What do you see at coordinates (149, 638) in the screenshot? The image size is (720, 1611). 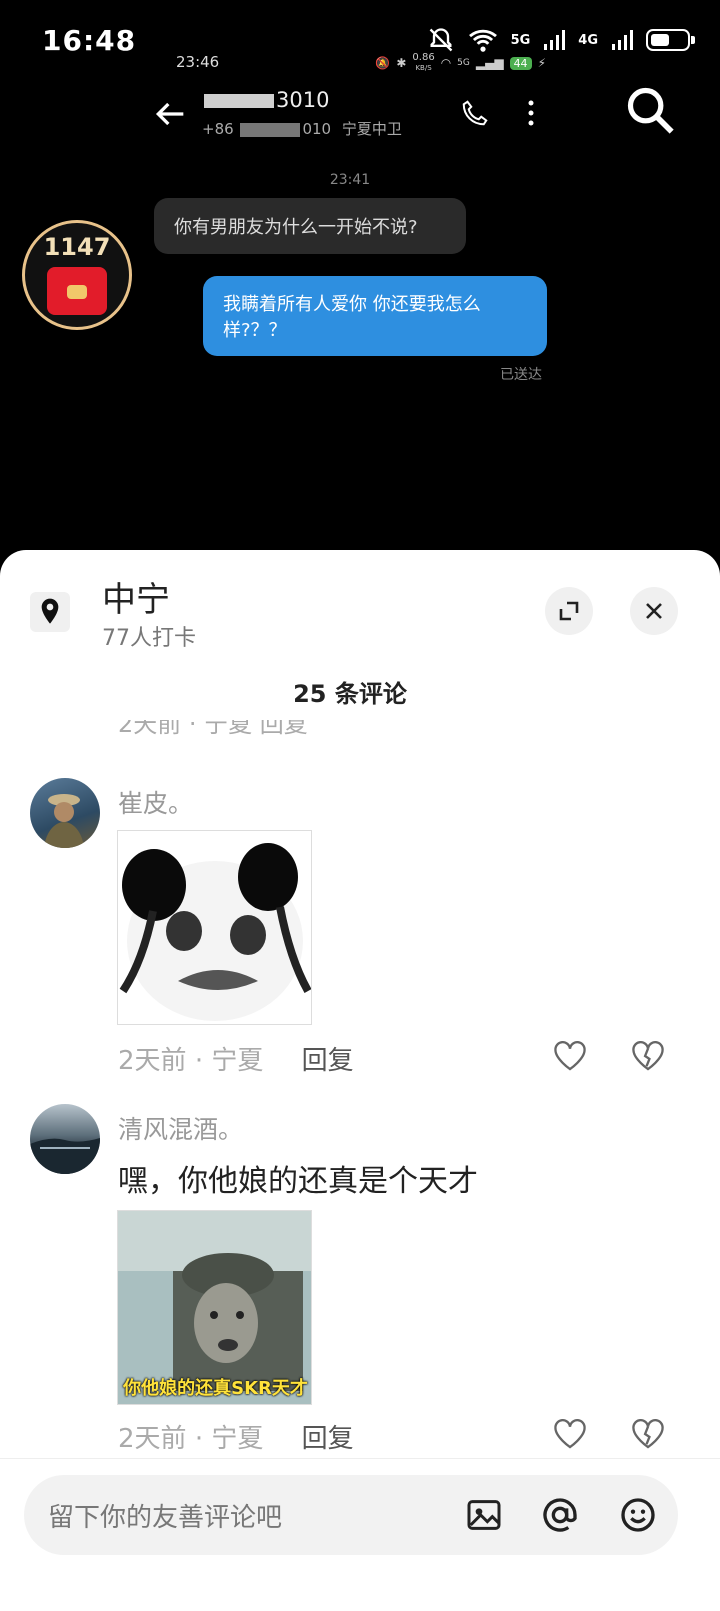 I see `checkin-count: 77人打卡` at bounding box center [149, 638].